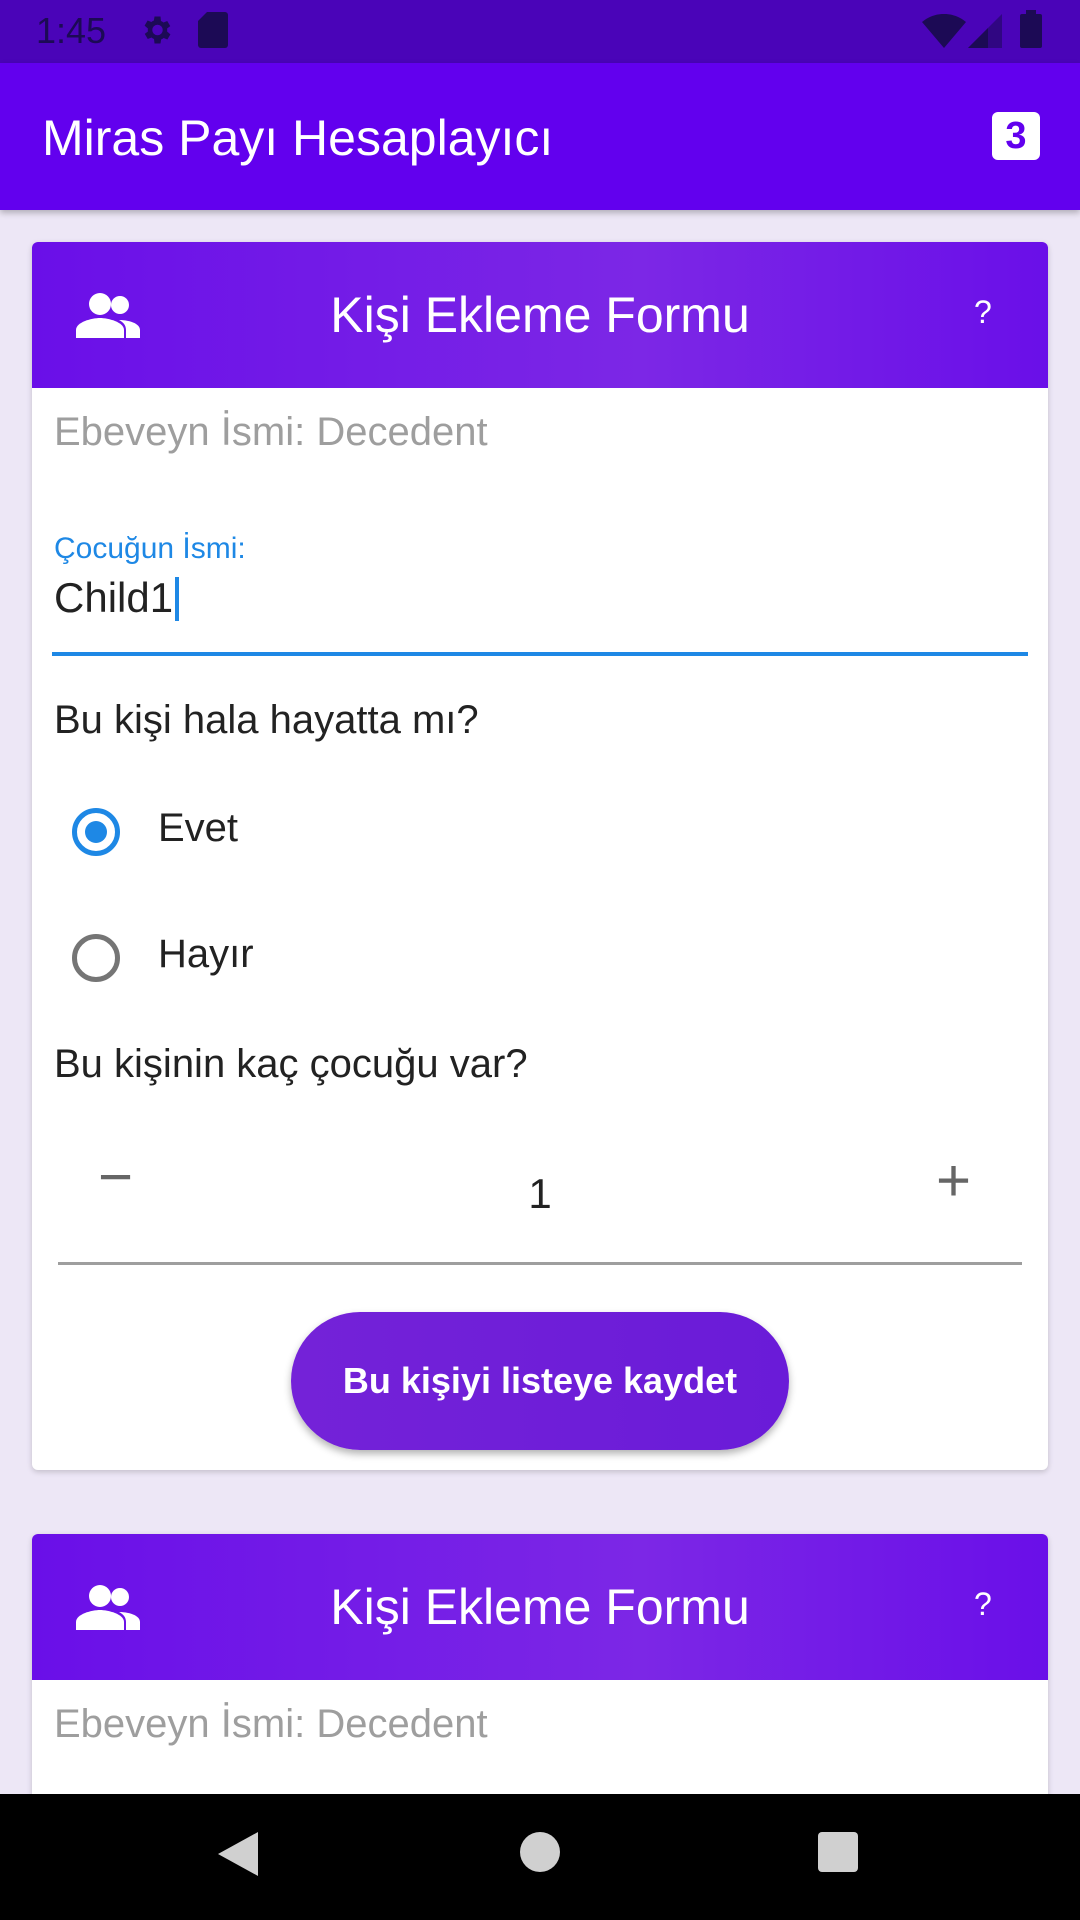 The width and height of the screenshot is (1080, 1920). I want to click on app-title: Miras Payı Hesaplayıcı, so click(298, 138).